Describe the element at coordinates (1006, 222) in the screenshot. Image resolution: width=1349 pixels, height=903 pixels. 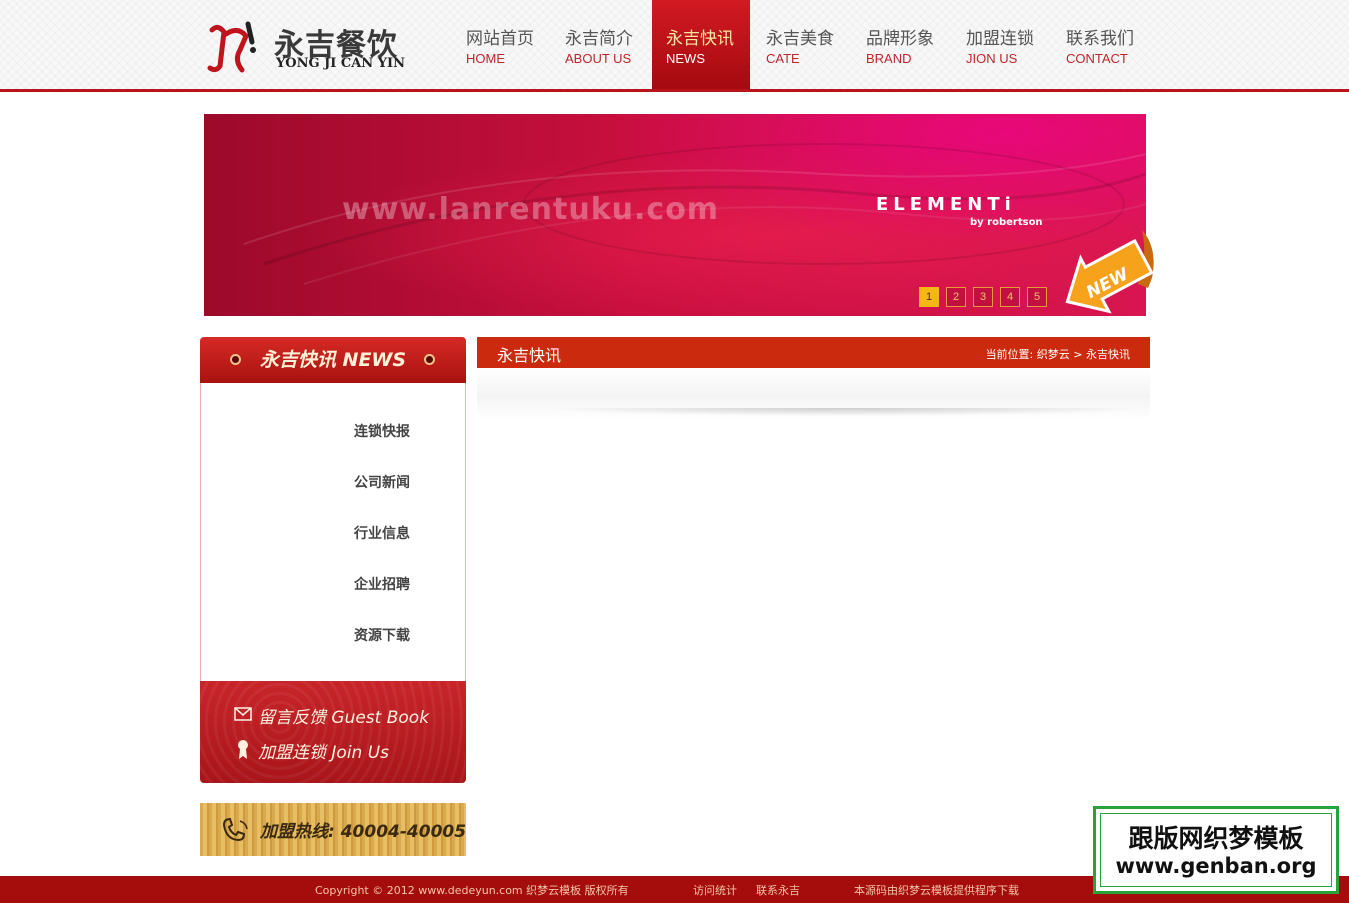
I see `banner-brand-sub: by robertson` at that location.